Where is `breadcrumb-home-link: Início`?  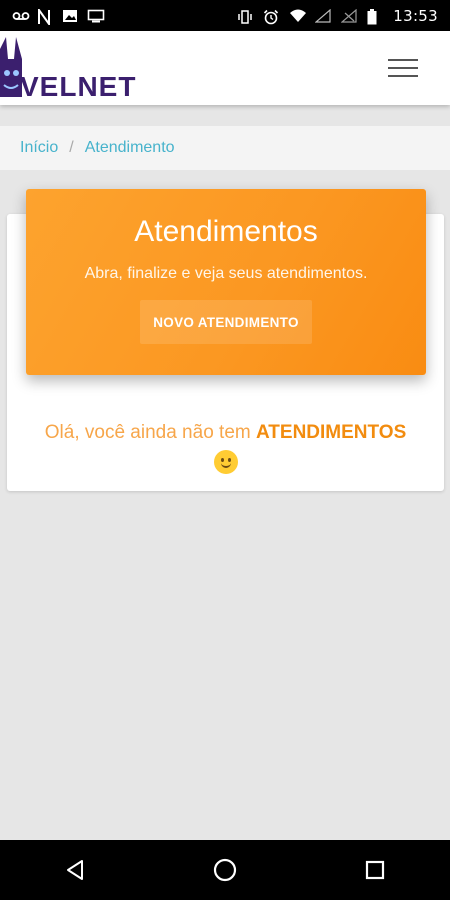 breadcrumb-home-link: Início is located at coordinates (39, 148).